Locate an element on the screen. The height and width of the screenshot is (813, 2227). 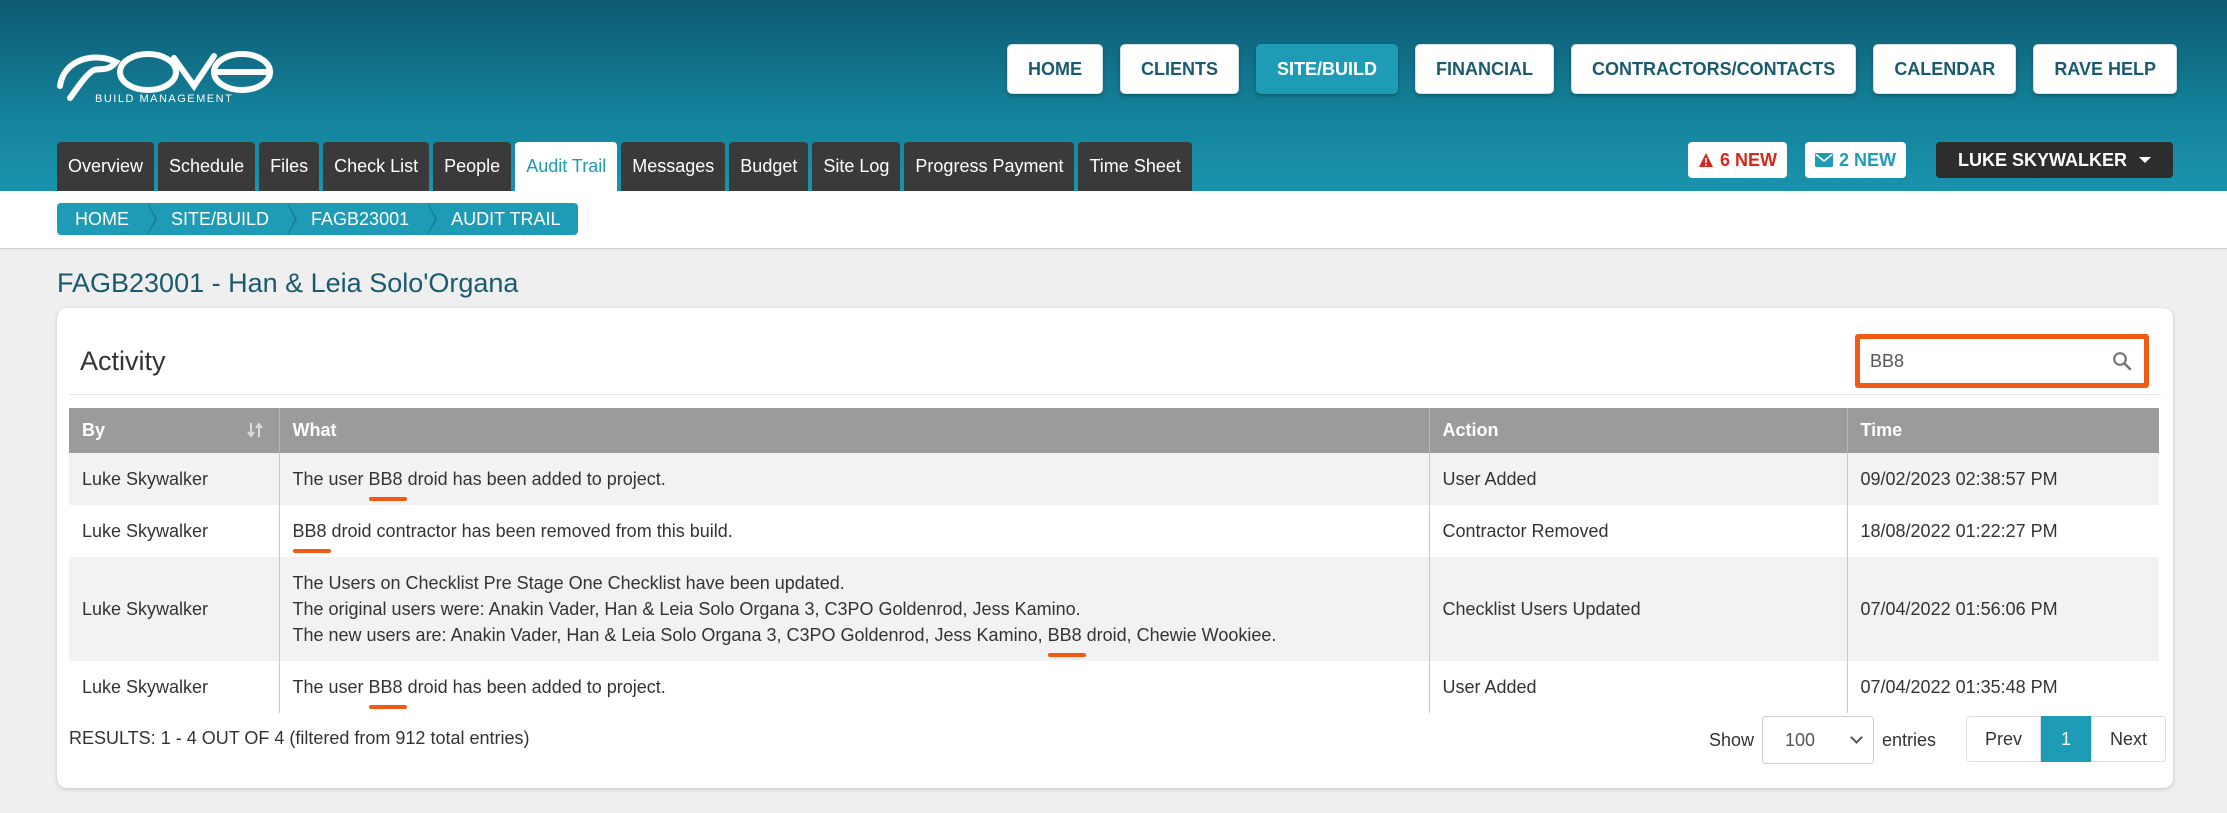
search-box is located at coordinates (2002, 361).